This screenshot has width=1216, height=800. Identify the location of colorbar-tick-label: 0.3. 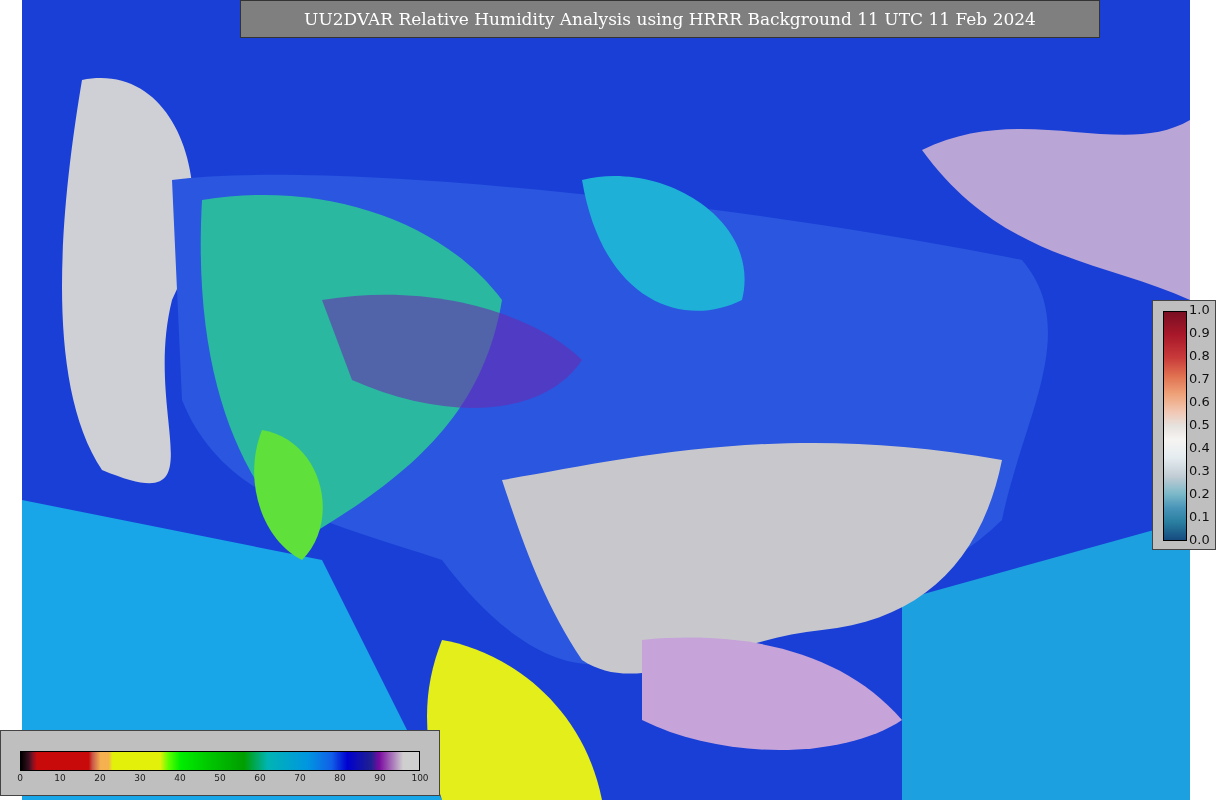
(1199, 471).